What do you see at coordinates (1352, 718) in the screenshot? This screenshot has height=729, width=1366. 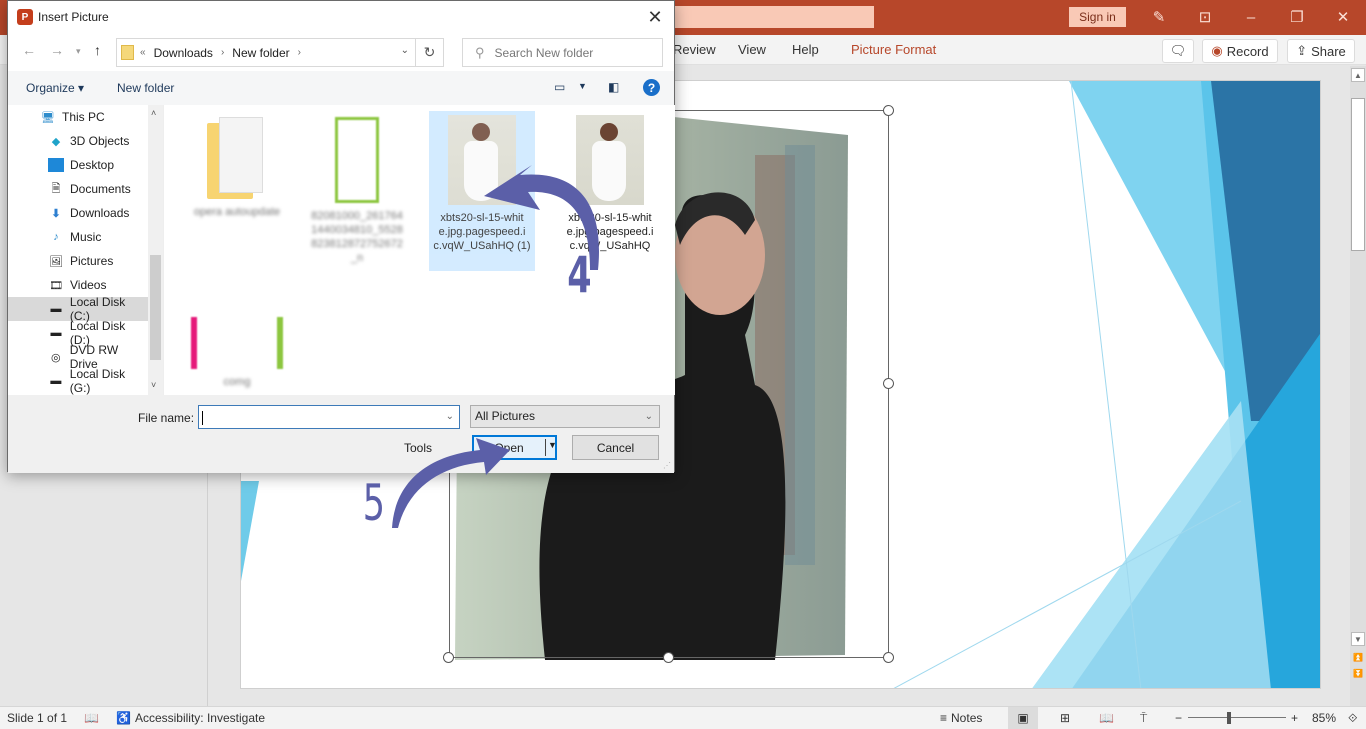 I see `fit-to-window-icon: ⟐` at bounding box center [1352, 718].